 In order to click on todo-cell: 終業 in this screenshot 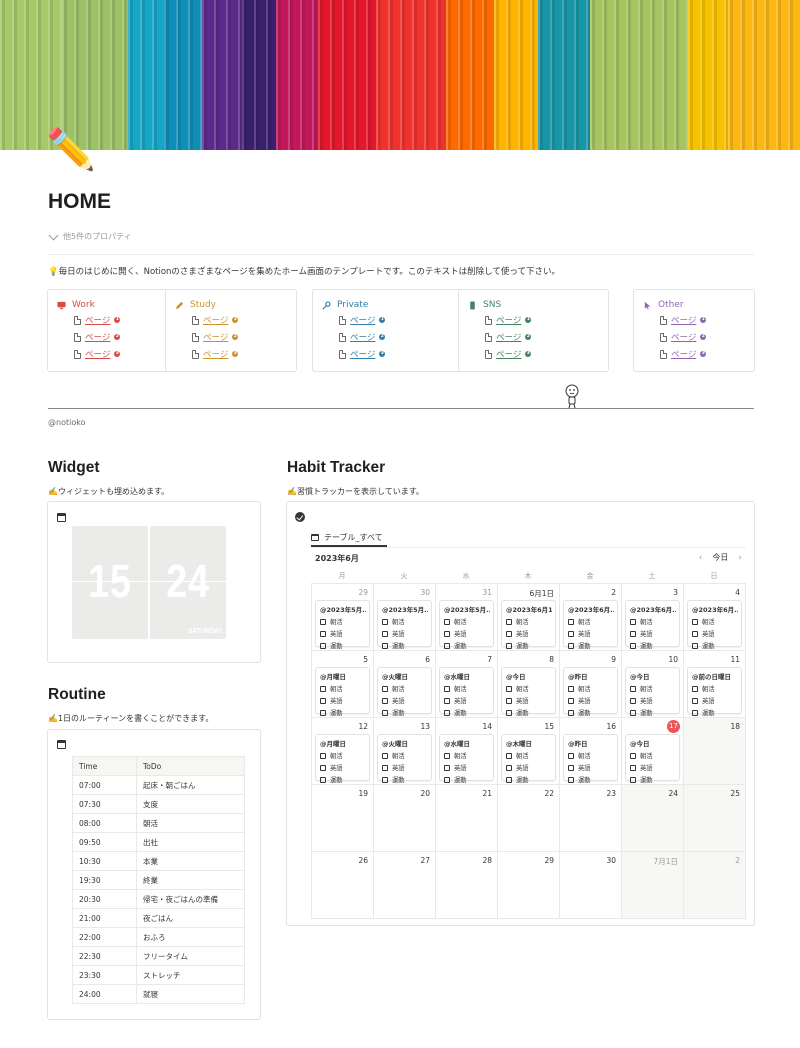, I will do `click(190, 880)`.